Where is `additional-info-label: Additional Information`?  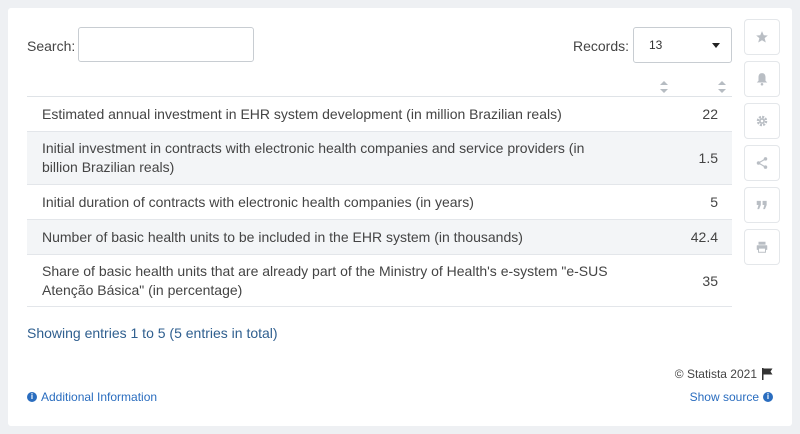 additional-info-label: Additional Information is located at coordinates (99, 397).